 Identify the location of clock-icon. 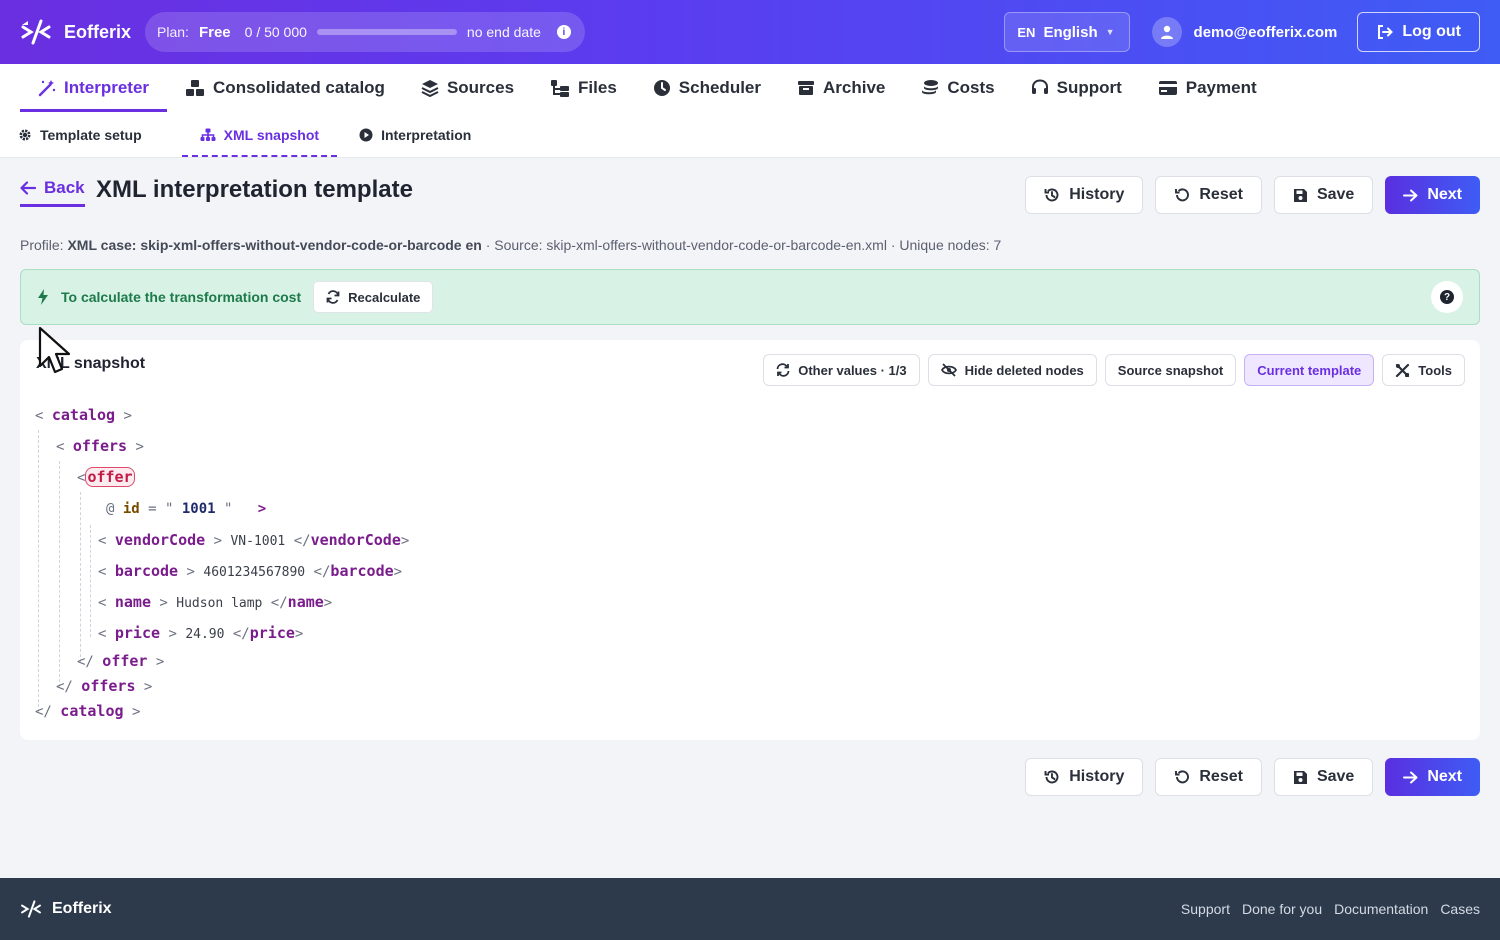
(661, 88).